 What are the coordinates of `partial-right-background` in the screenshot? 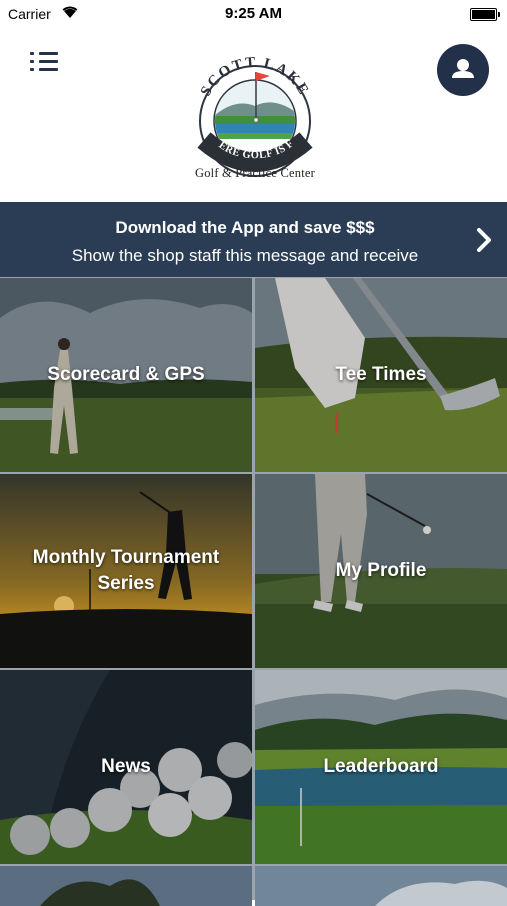 It's located at (381, 886).